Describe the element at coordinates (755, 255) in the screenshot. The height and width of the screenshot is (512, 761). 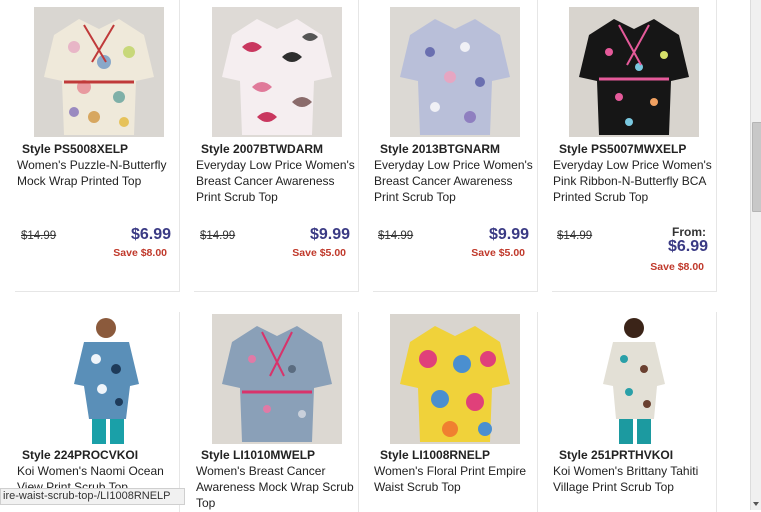
I see `vertical-scrollbar` at that location.